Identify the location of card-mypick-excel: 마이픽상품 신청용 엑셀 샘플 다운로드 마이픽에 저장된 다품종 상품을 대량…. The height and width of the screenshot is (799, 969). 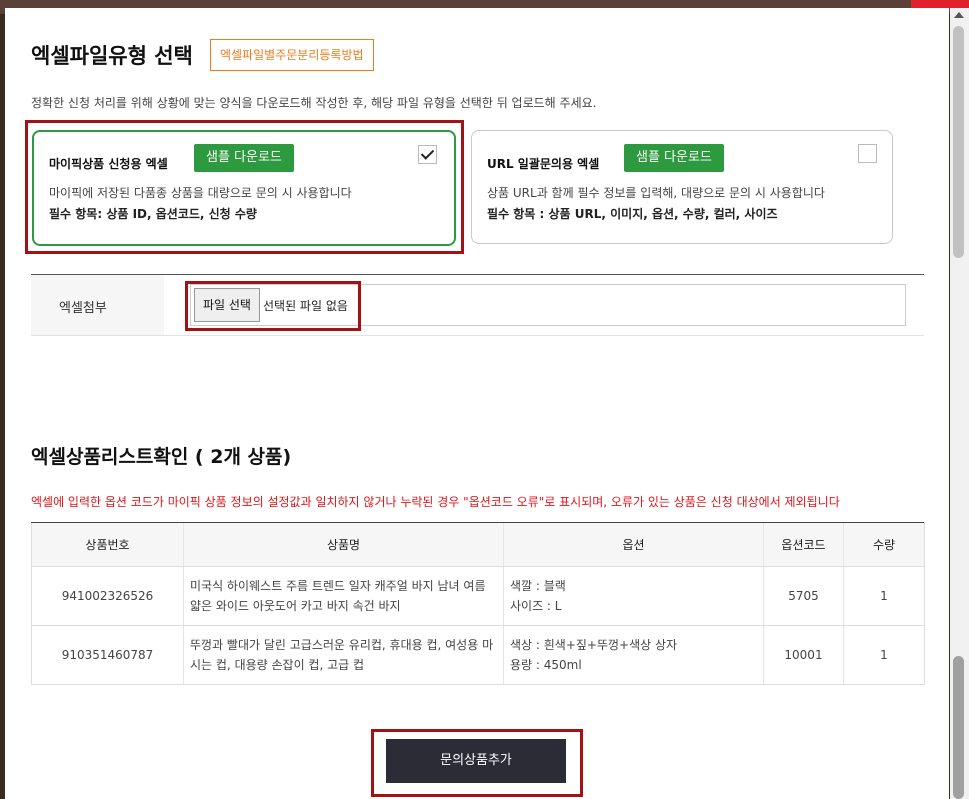
(244, 188).